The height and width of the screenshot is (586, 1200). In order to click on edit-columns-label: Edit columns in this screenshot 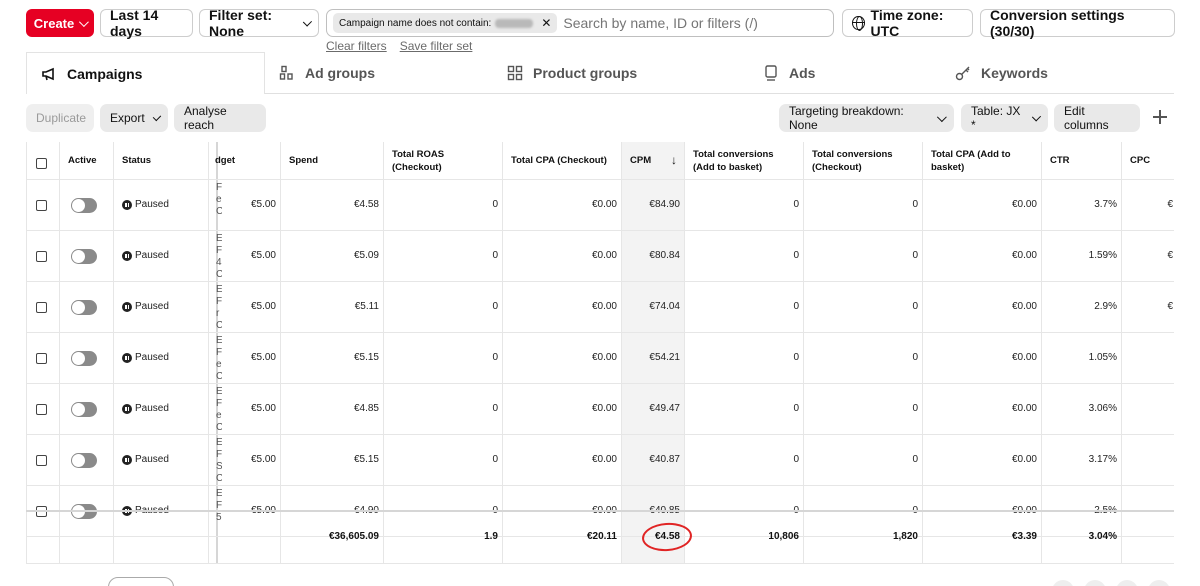, I will do `click(1086, 118)`.